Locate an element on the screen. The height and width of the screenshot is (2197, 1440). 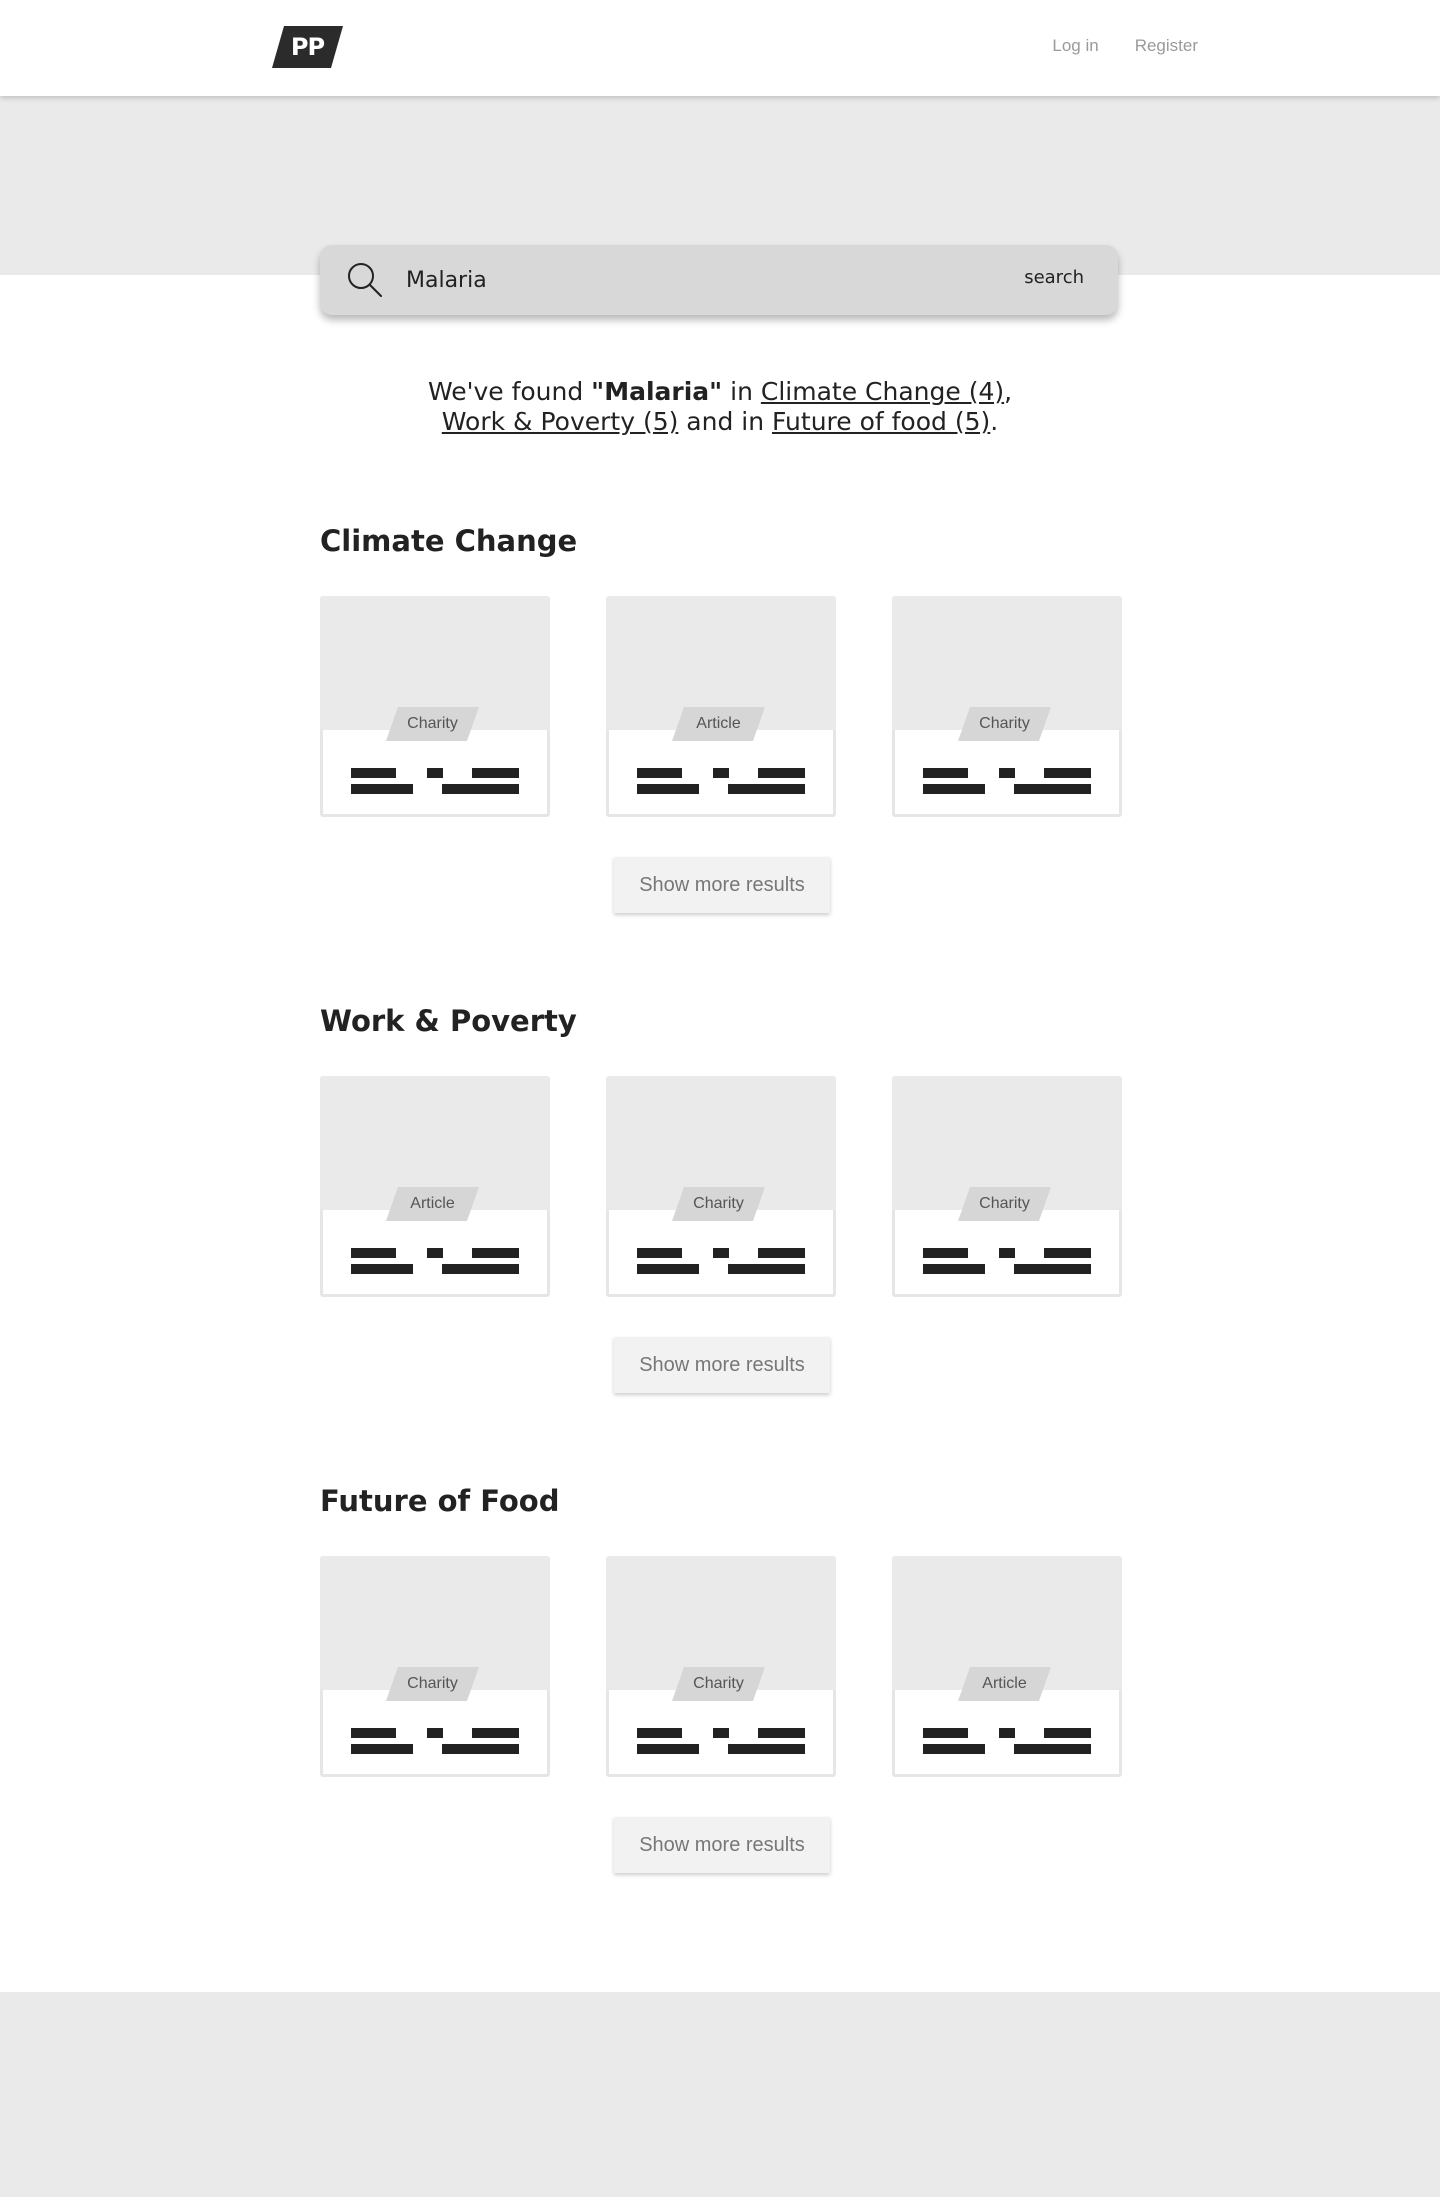
search-button: search is located at coordinates (1054, 277).